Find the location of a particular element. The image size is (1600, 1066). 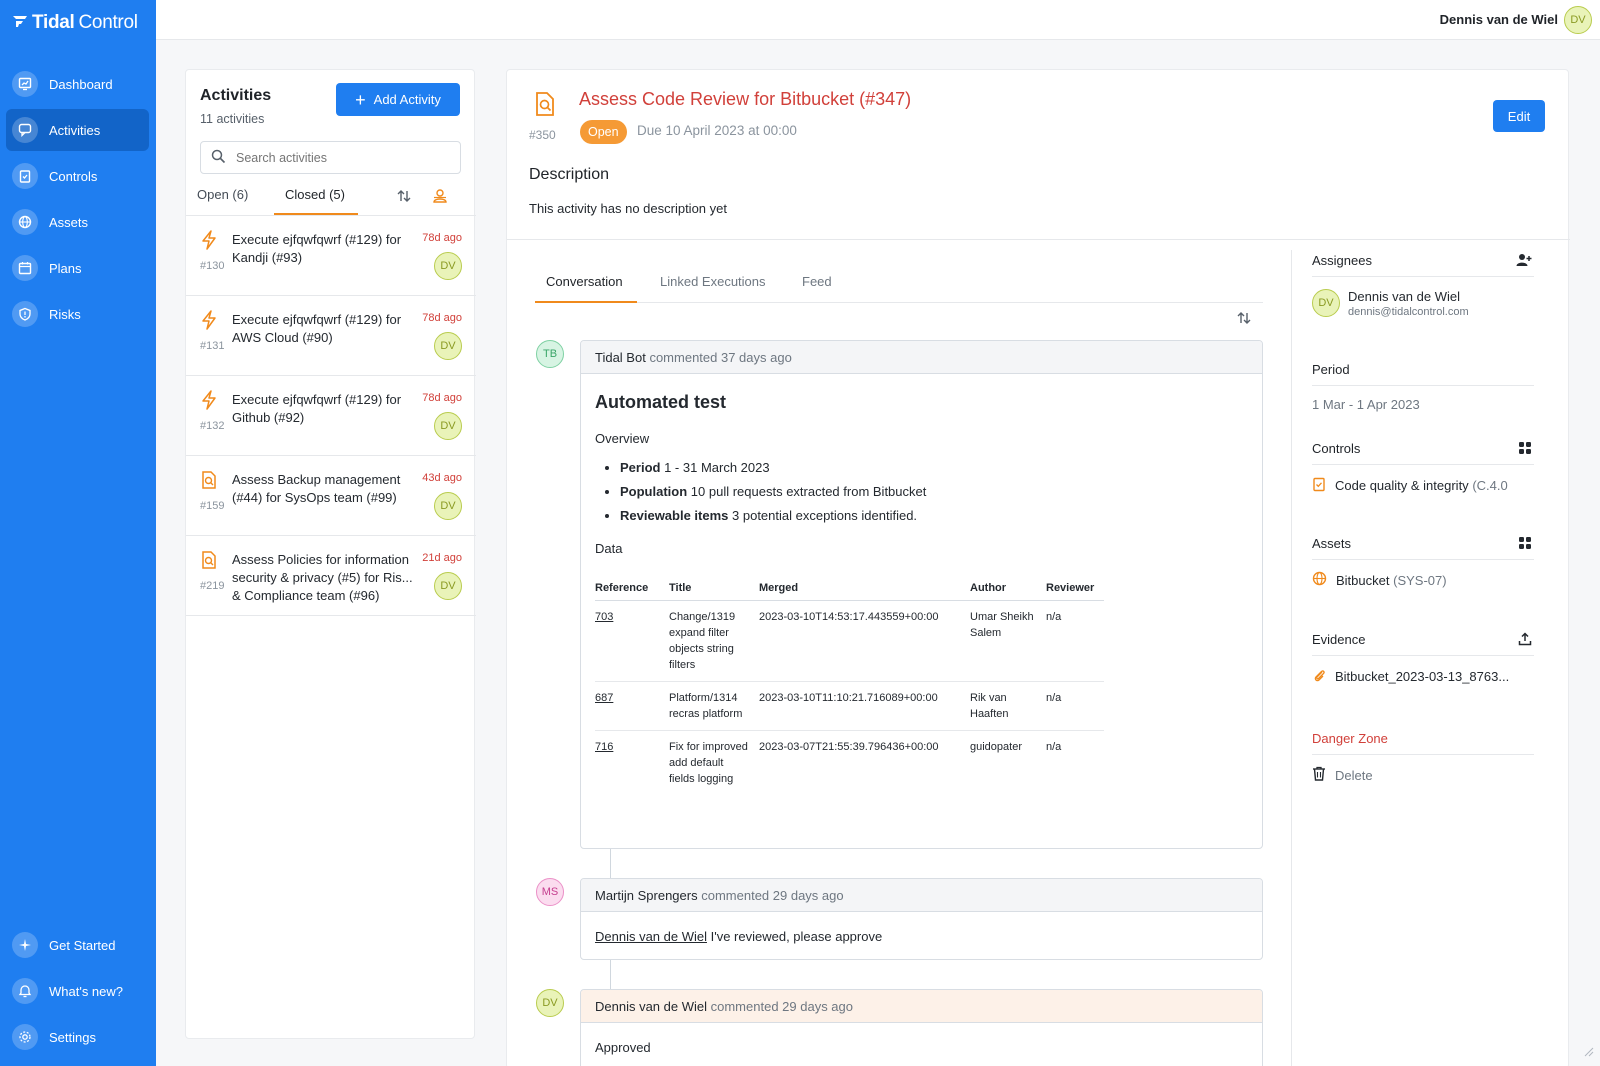

activity-time: 78d ago is located at coordinates (442, 398).